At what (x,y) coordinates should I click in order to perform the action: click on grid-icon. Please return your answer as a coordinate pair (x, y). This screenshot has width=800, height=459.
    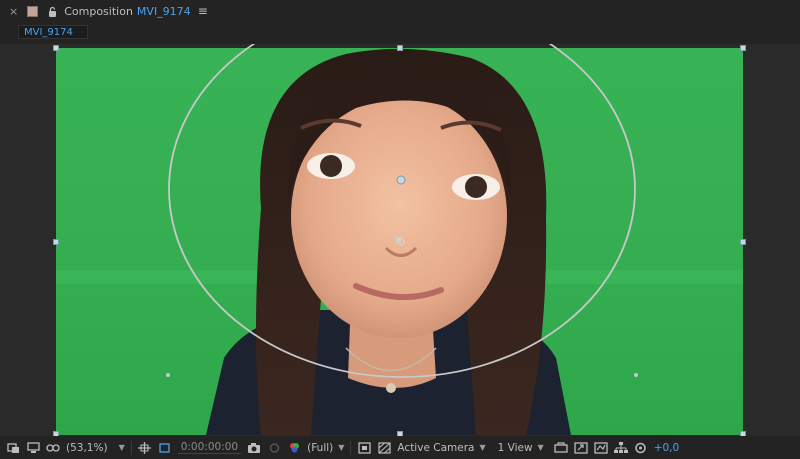
    Looking at the image, I should click on (145, 447).